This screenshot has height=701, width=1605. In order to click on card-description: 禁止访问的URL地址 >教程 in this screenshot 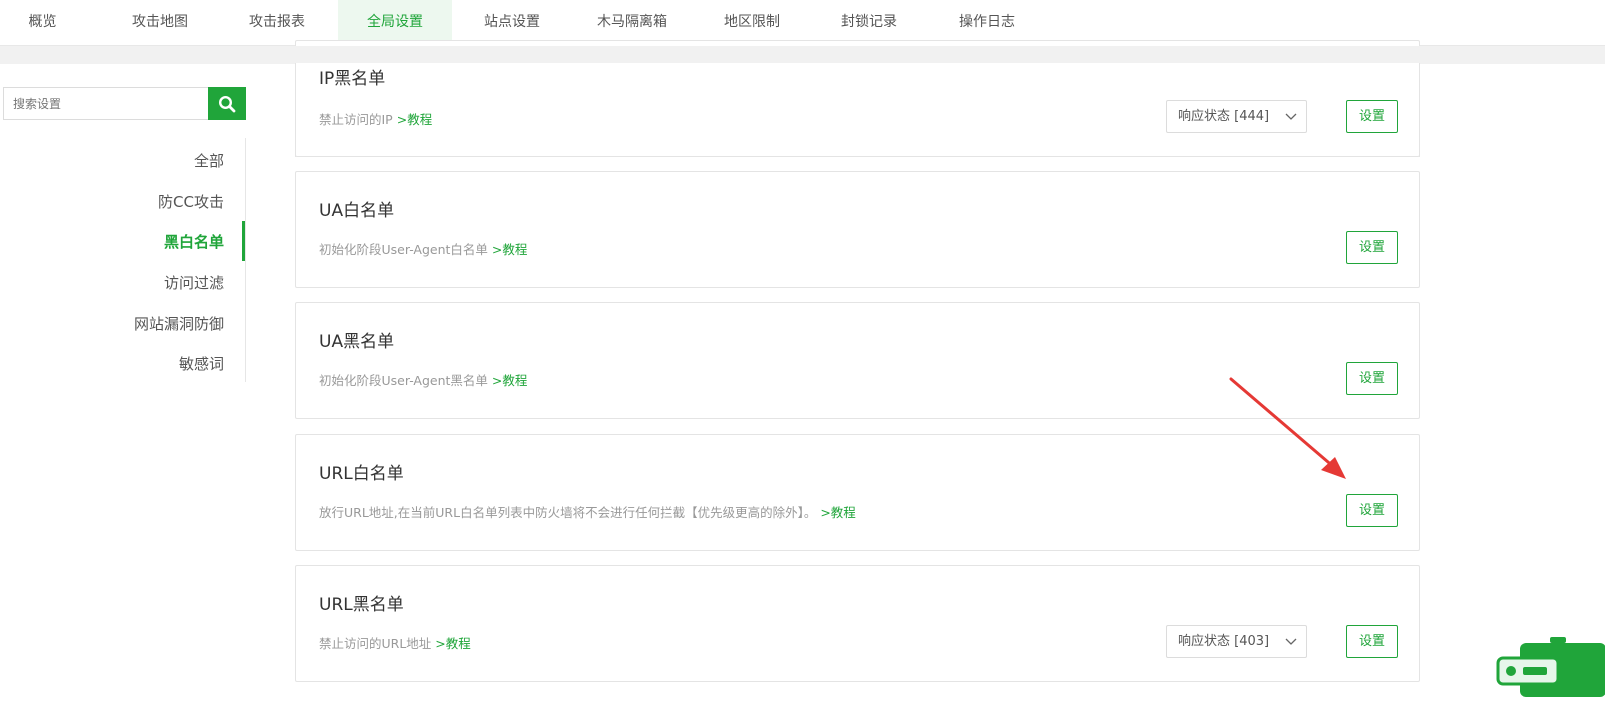, I will do `click(395, 642)`.